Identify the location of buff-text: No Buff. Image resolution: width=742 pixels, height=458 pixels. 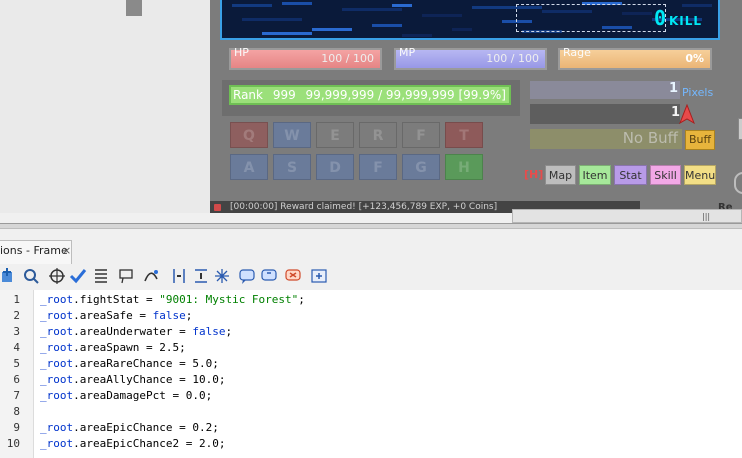
(650, 138).